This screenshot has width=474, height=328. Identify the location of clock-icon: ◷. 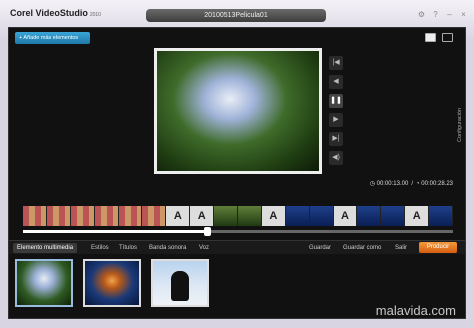
(372, 184).